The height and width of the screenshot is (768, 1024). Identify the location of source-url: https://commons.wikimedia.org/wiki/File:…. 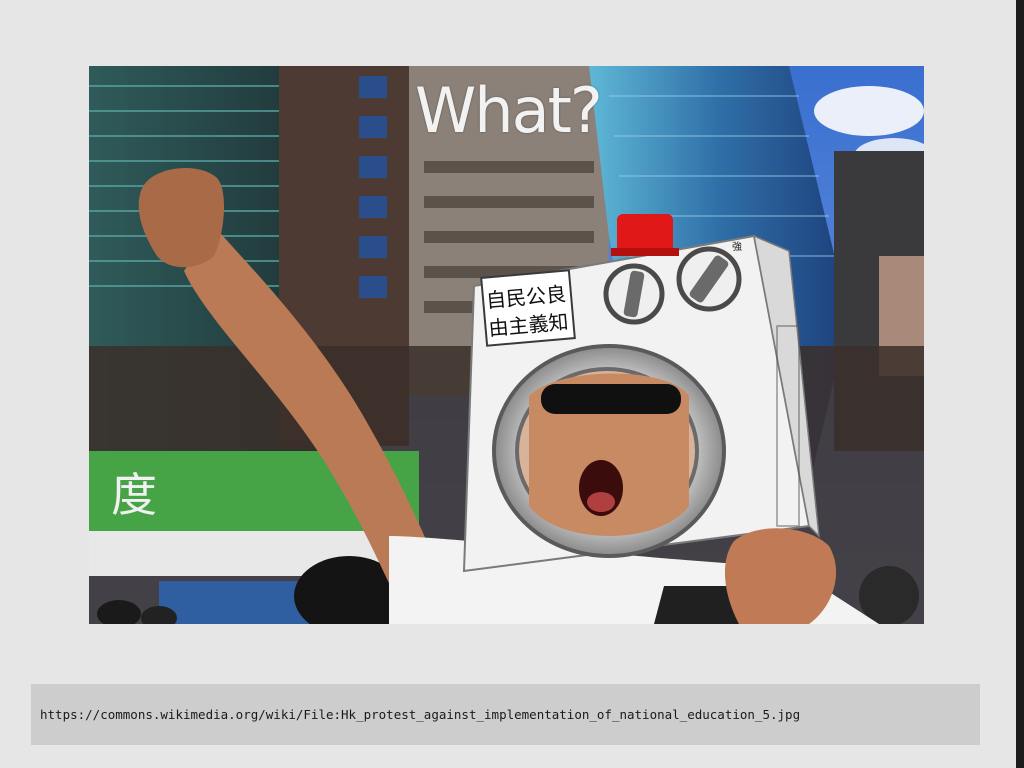
(420, 714).